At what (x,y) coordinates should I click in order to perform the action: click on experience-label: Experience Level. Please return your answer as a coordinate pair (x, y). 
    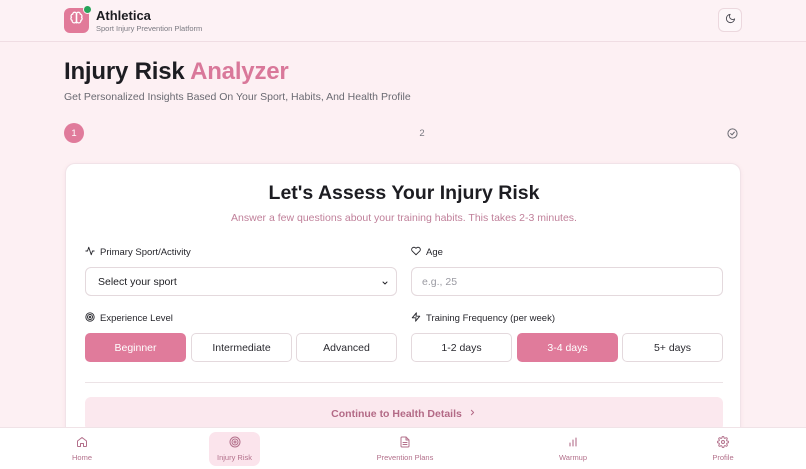
    Looking at the image, I should click on (129, 318).